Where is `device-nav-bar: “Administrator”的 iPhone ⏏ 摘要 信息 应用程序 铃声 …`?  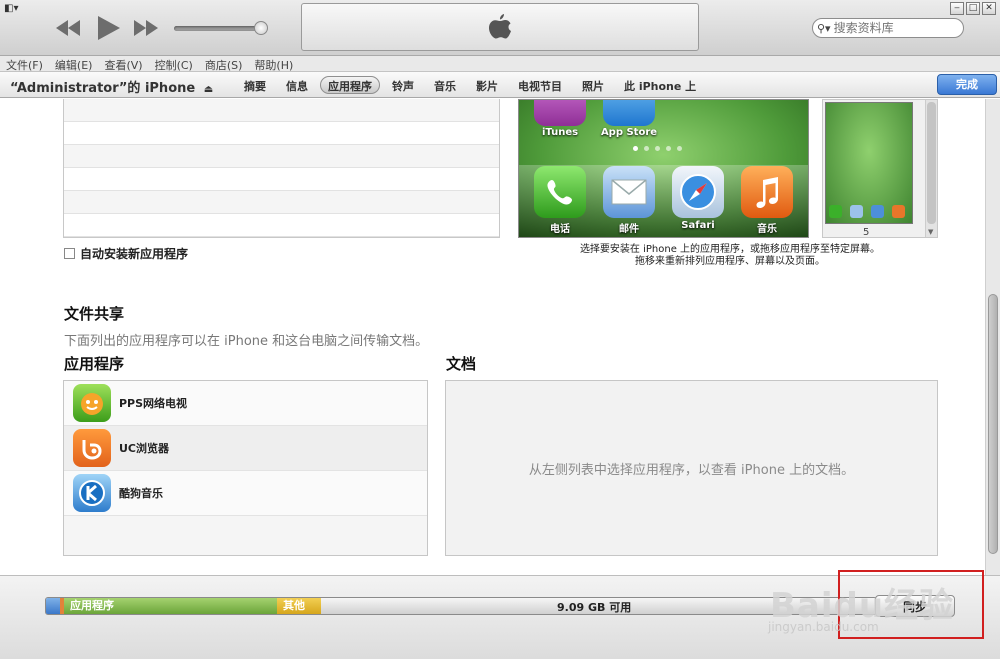 device-nav-bar: “Administrator”的 iPhone ⏏ 摘要 信息 应用程序 铃声 … is located at coordinates (500, 85).